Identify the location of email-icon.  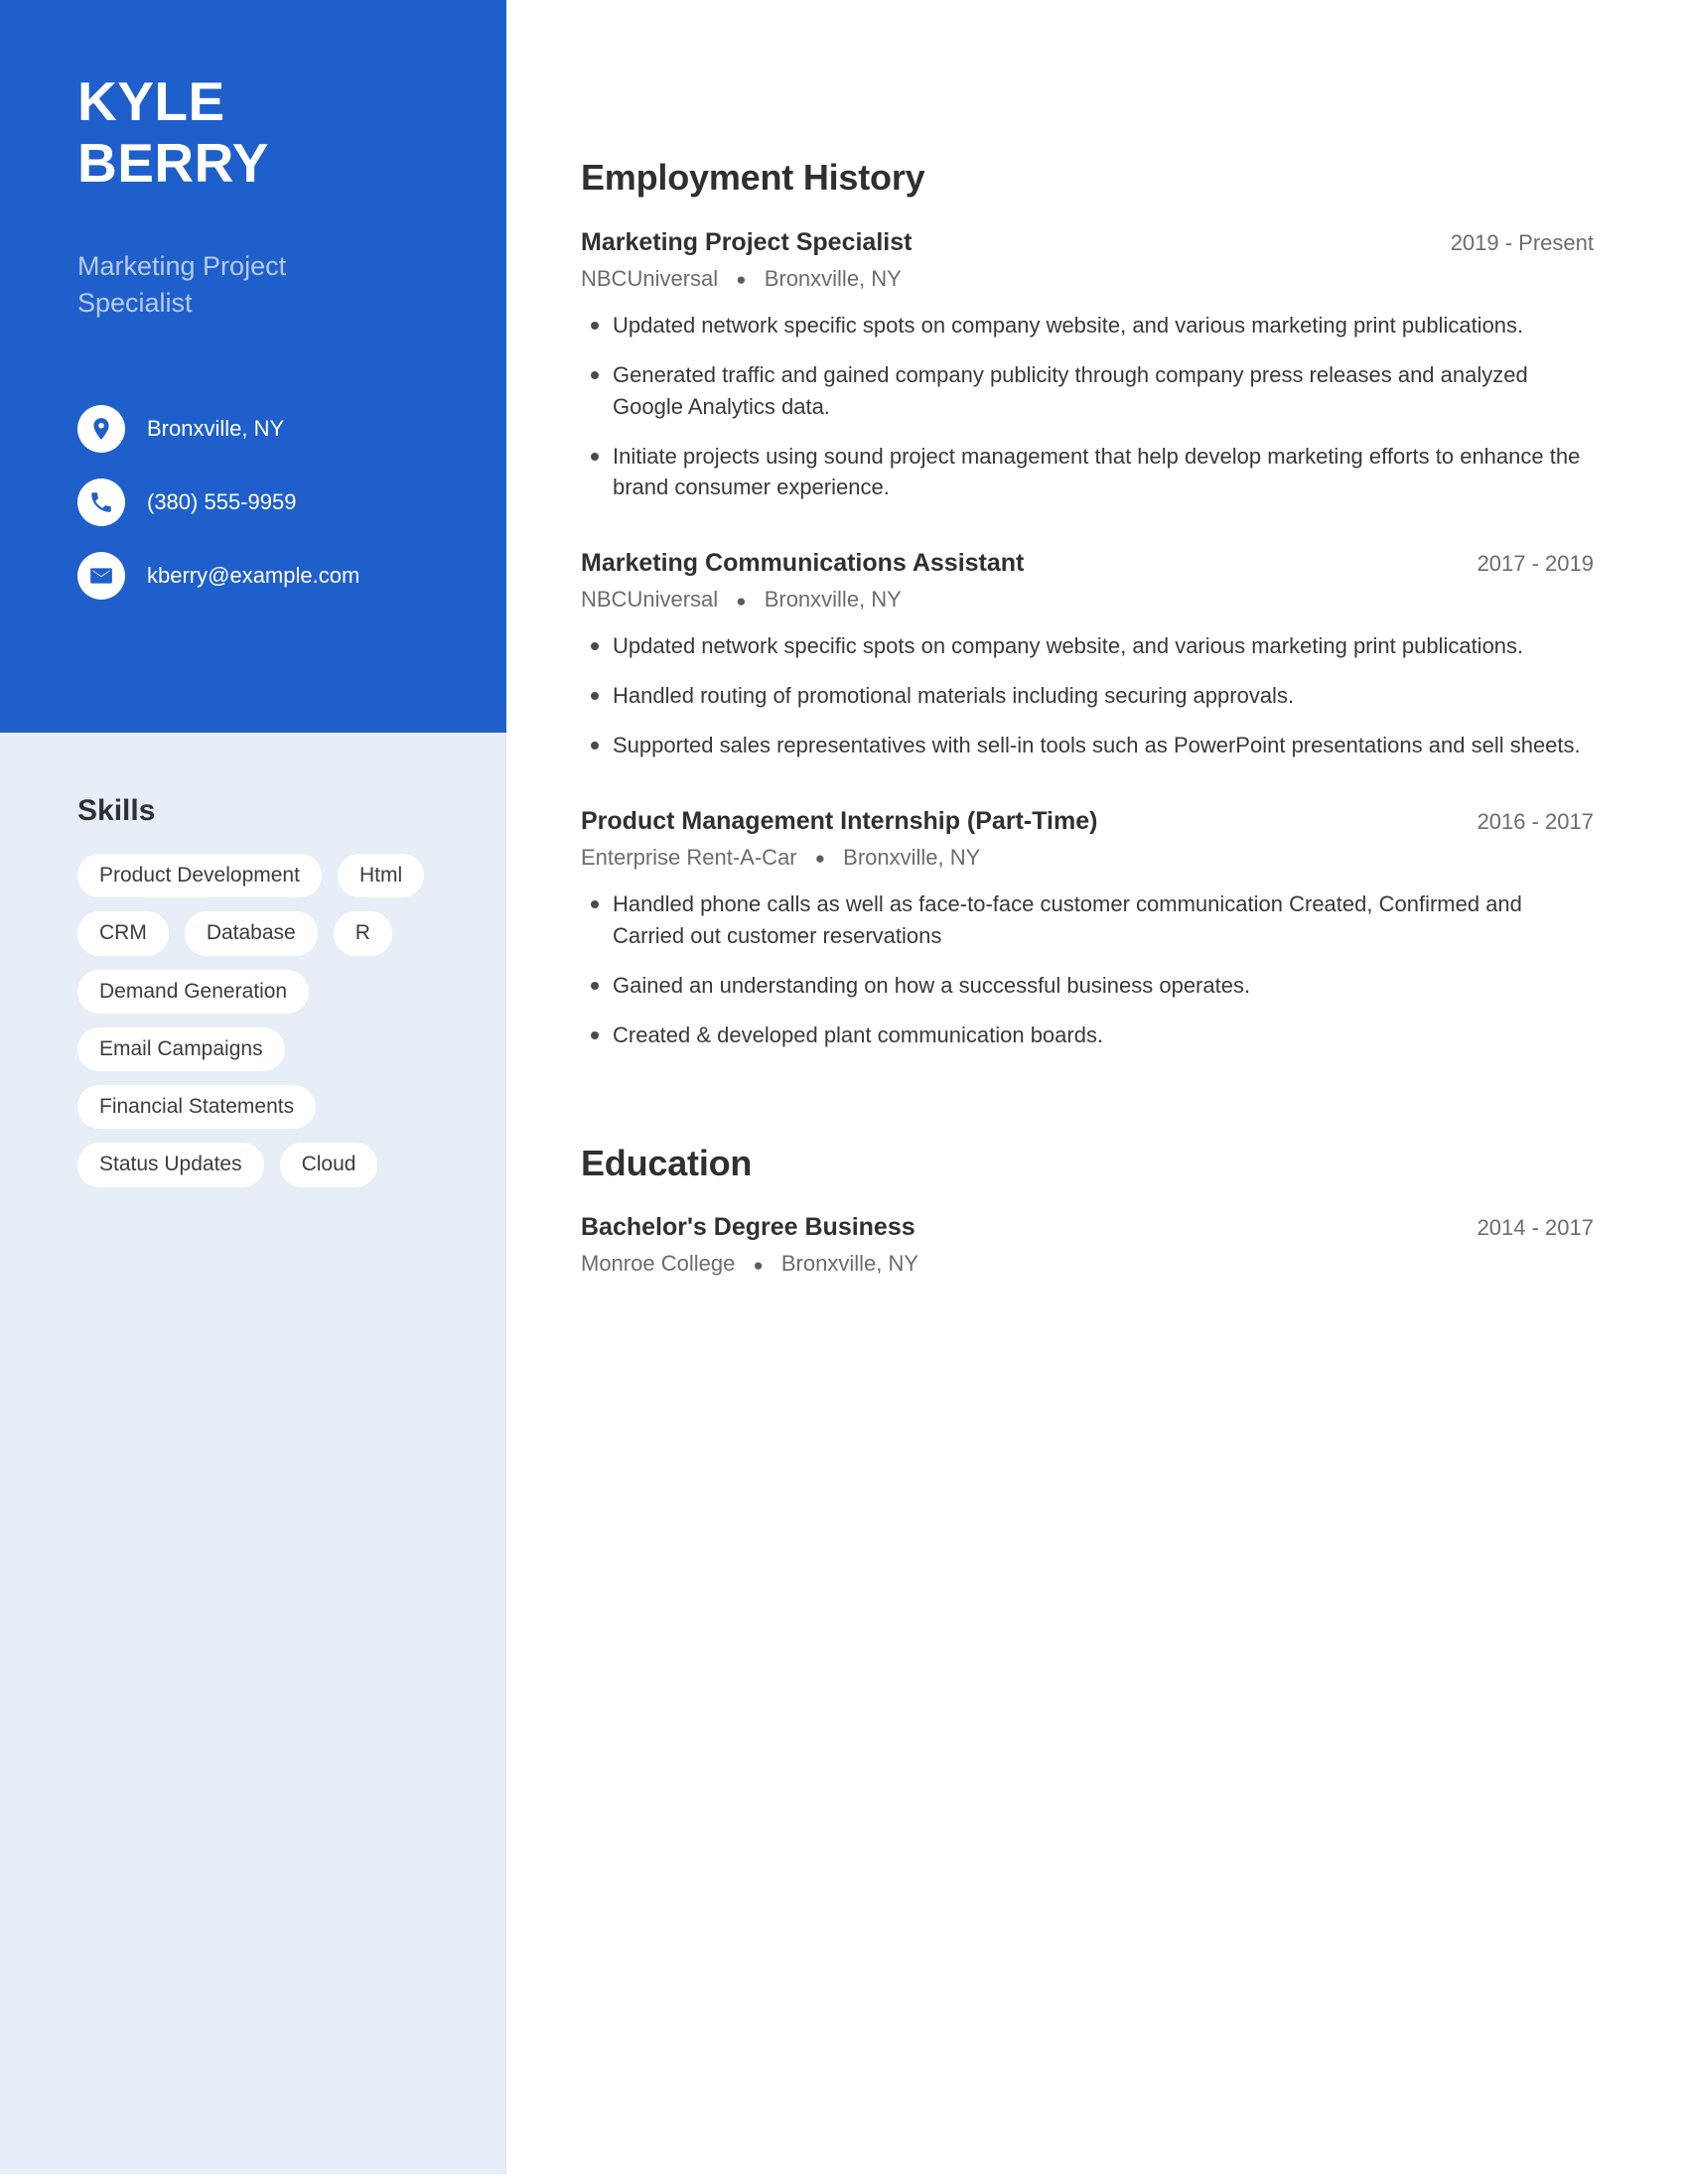
(101, 576).